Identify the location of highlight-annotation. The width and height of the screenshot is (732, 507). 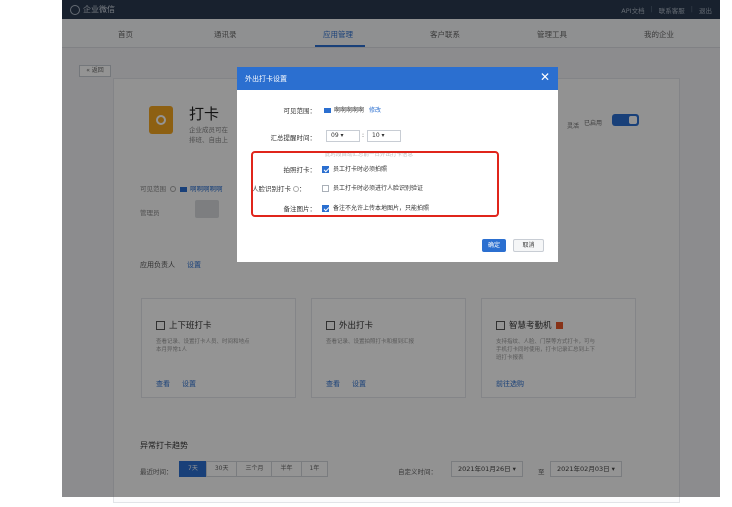
(375, 184).